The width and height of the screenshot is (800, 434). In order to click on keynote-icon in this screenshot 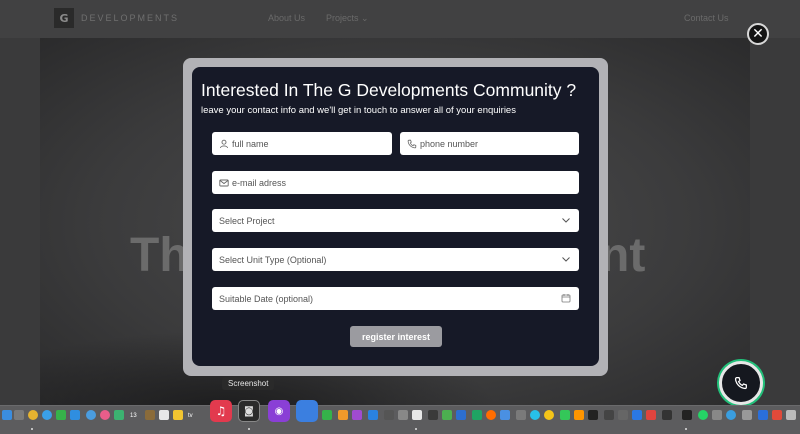, I will do `click(307, 411)`.